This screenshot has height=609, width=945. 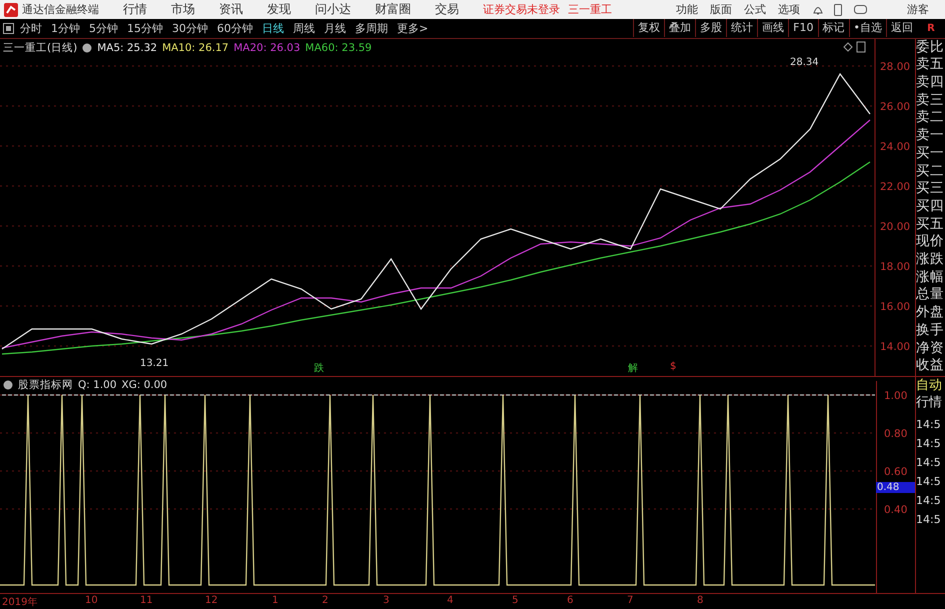 What do you see at coordinates (648, 28) in the screenshot?
I see `toolbar-button: 复权` at bounding box center [648, 28].